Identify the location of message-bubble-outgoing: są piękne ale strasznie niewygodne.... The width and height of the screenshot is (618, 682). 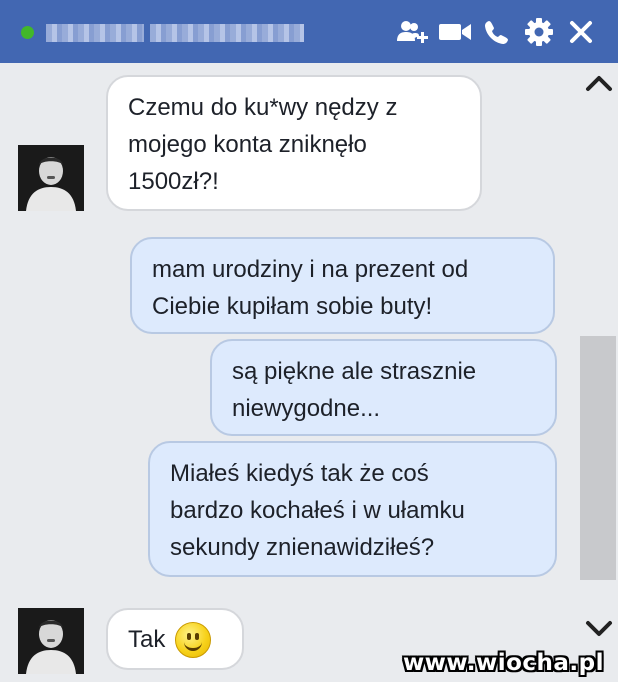
(383, 387).